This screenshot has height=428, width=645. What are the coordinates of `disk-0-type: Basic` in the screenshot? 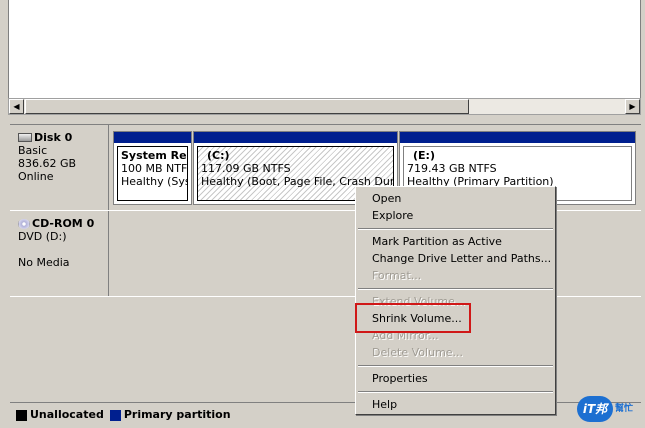 It's located at (33, 150).